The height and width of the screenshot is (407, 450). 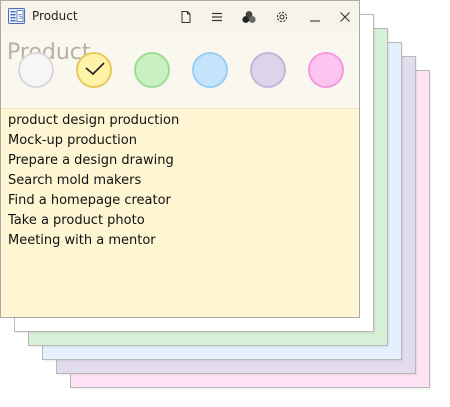 I want to click on note-line: Search mold makers, so click(x=183, y=181).